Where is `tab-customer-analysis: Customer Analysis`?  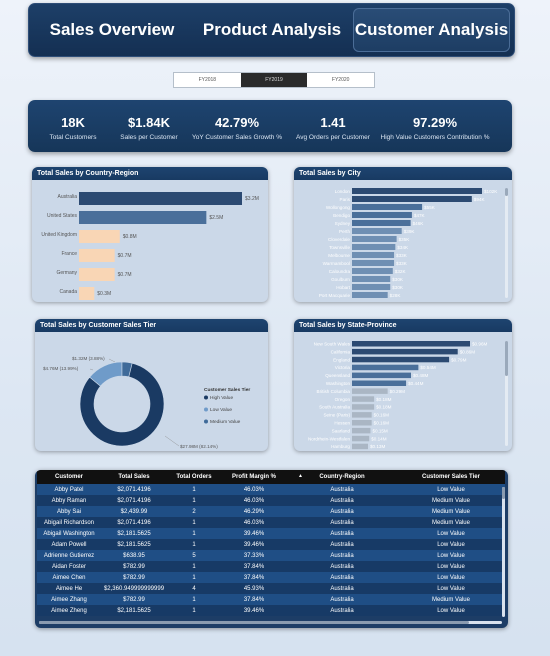 tab-customer-analysis: Customer Analysis is located at coordinates (431, 30).